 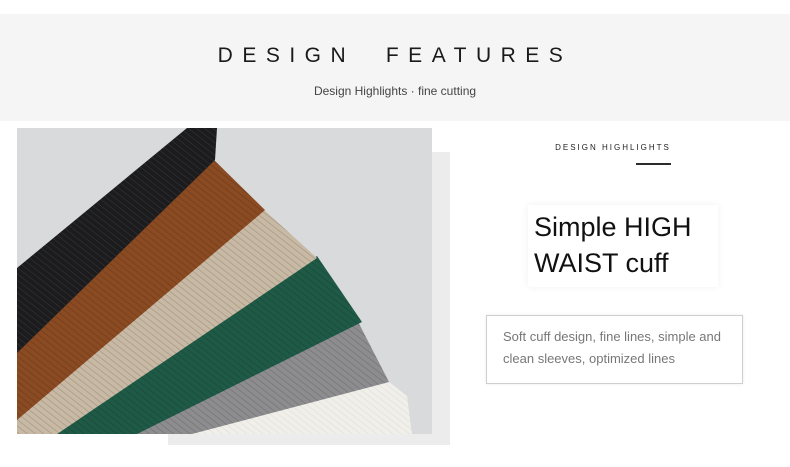 What do you see at coordinates (601, 263) in the screenshot?
I see `feature-title-line2: WAIST cuff` at bounding box center [601, 263].